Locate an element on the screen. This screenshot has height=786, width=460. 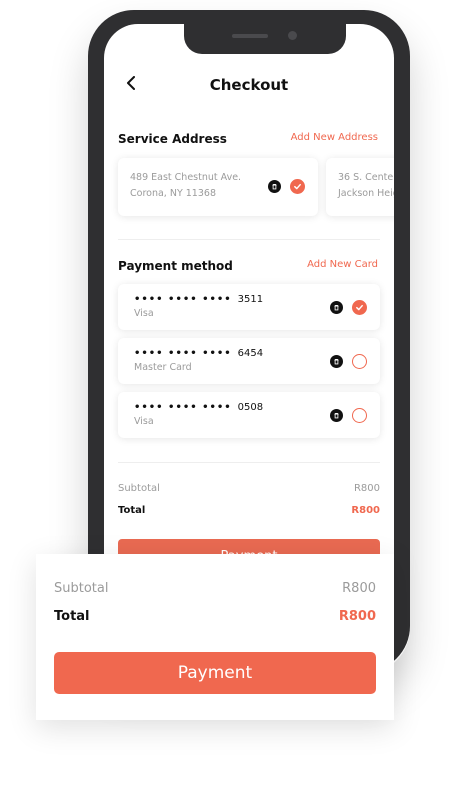
payment-button: Payment is located at coordinates (215, 673).